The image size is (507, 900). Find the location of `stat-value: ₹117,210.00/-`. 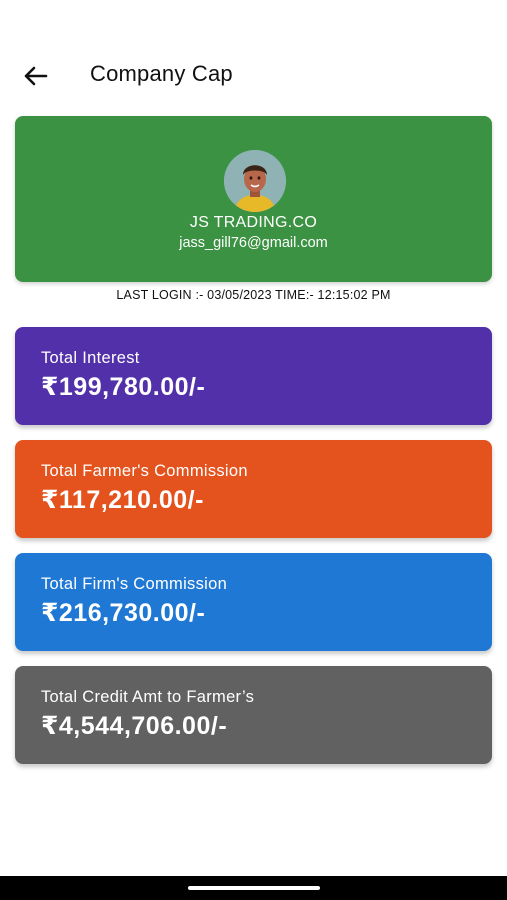

stat-value: ₹117,210.00/- is located at coordinates (122, 500).